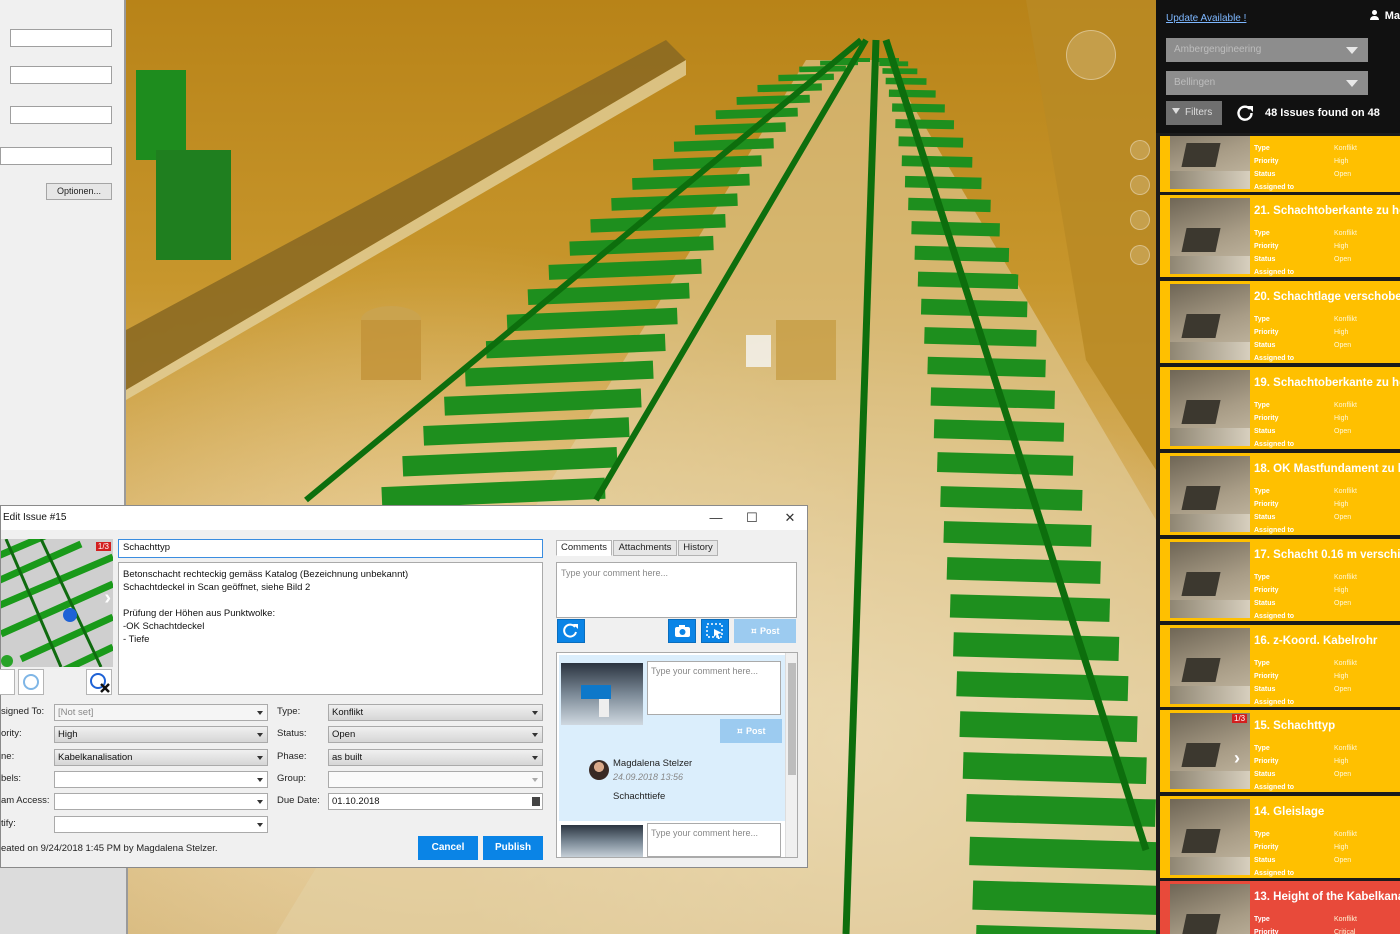 The image size is (1400, 934). I want to click on maximize-icon: ☐, so click(752, 518).